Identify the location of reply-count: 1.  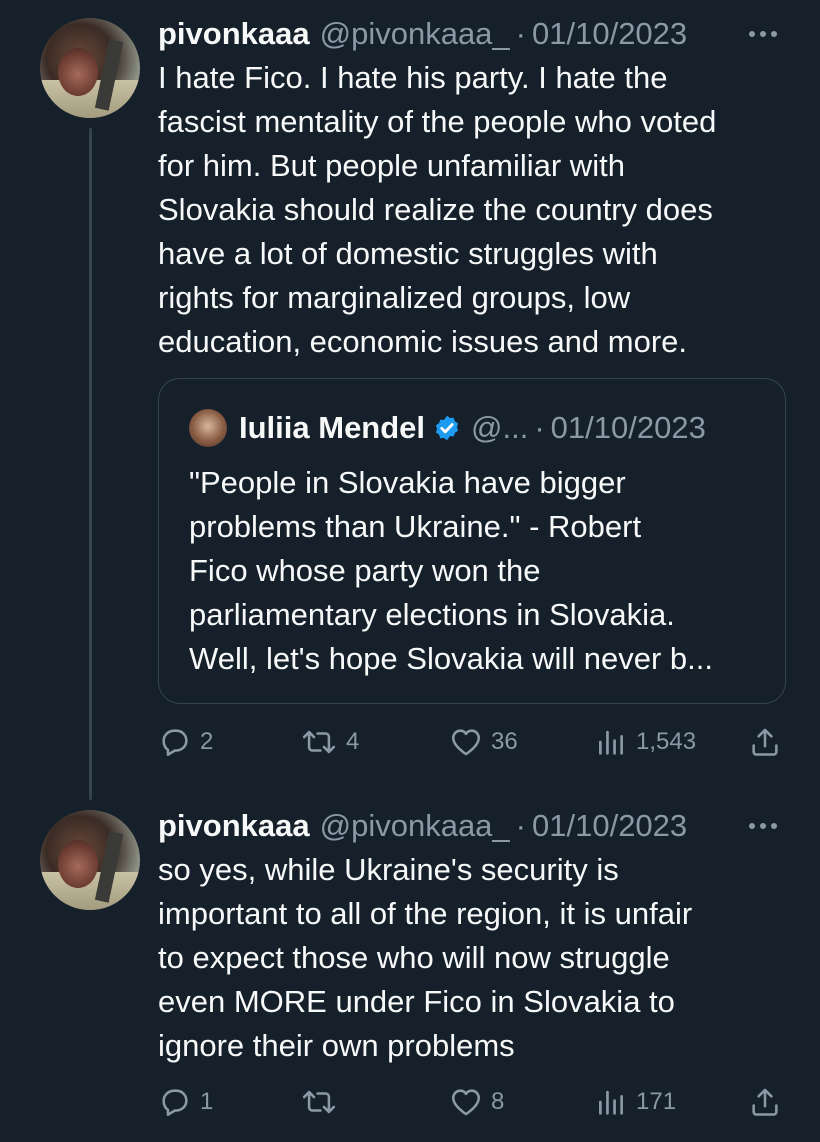
(207, 1101).